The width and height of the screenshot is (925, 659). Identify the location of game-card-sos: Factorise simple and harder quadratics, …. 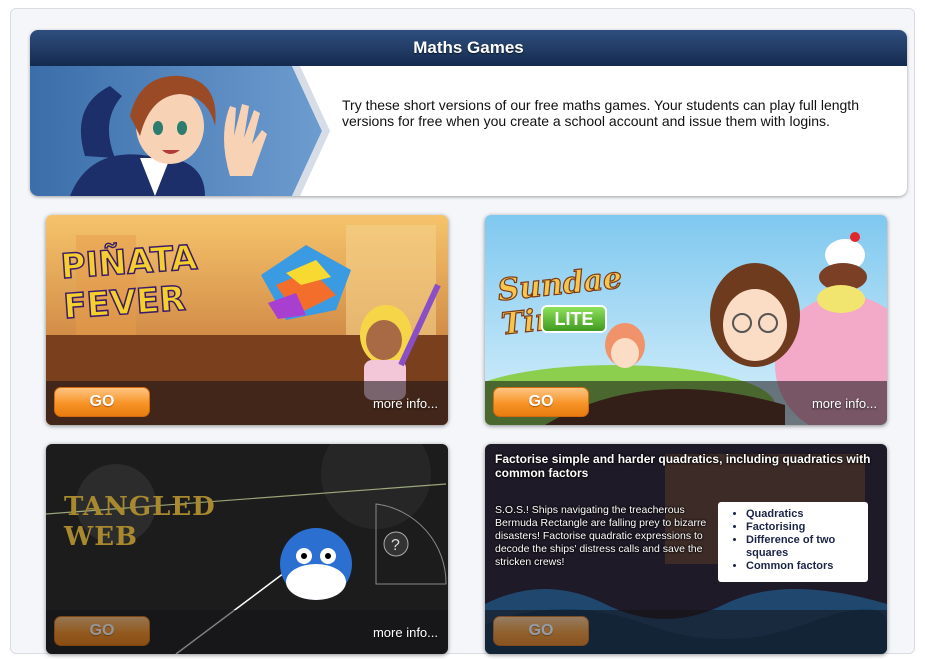
(686, 549).